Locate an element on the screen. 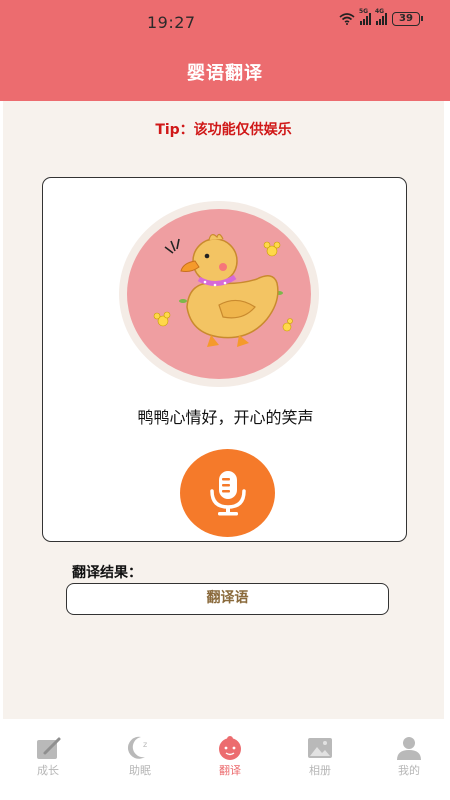 Image resolution: width=450 pixels, height=800 pixels. moon-icon: z is located at coordinates (137, 747).